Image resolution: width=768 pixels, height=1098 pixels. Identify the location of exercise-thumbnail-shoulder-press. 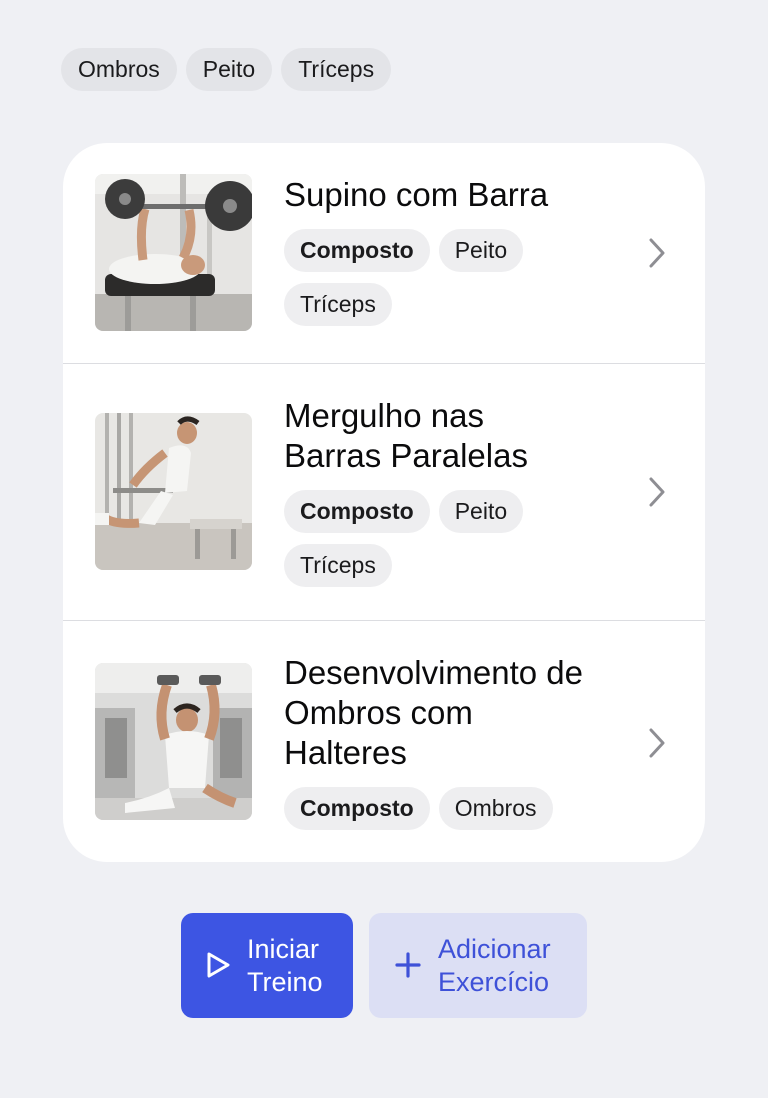
(173, 741).